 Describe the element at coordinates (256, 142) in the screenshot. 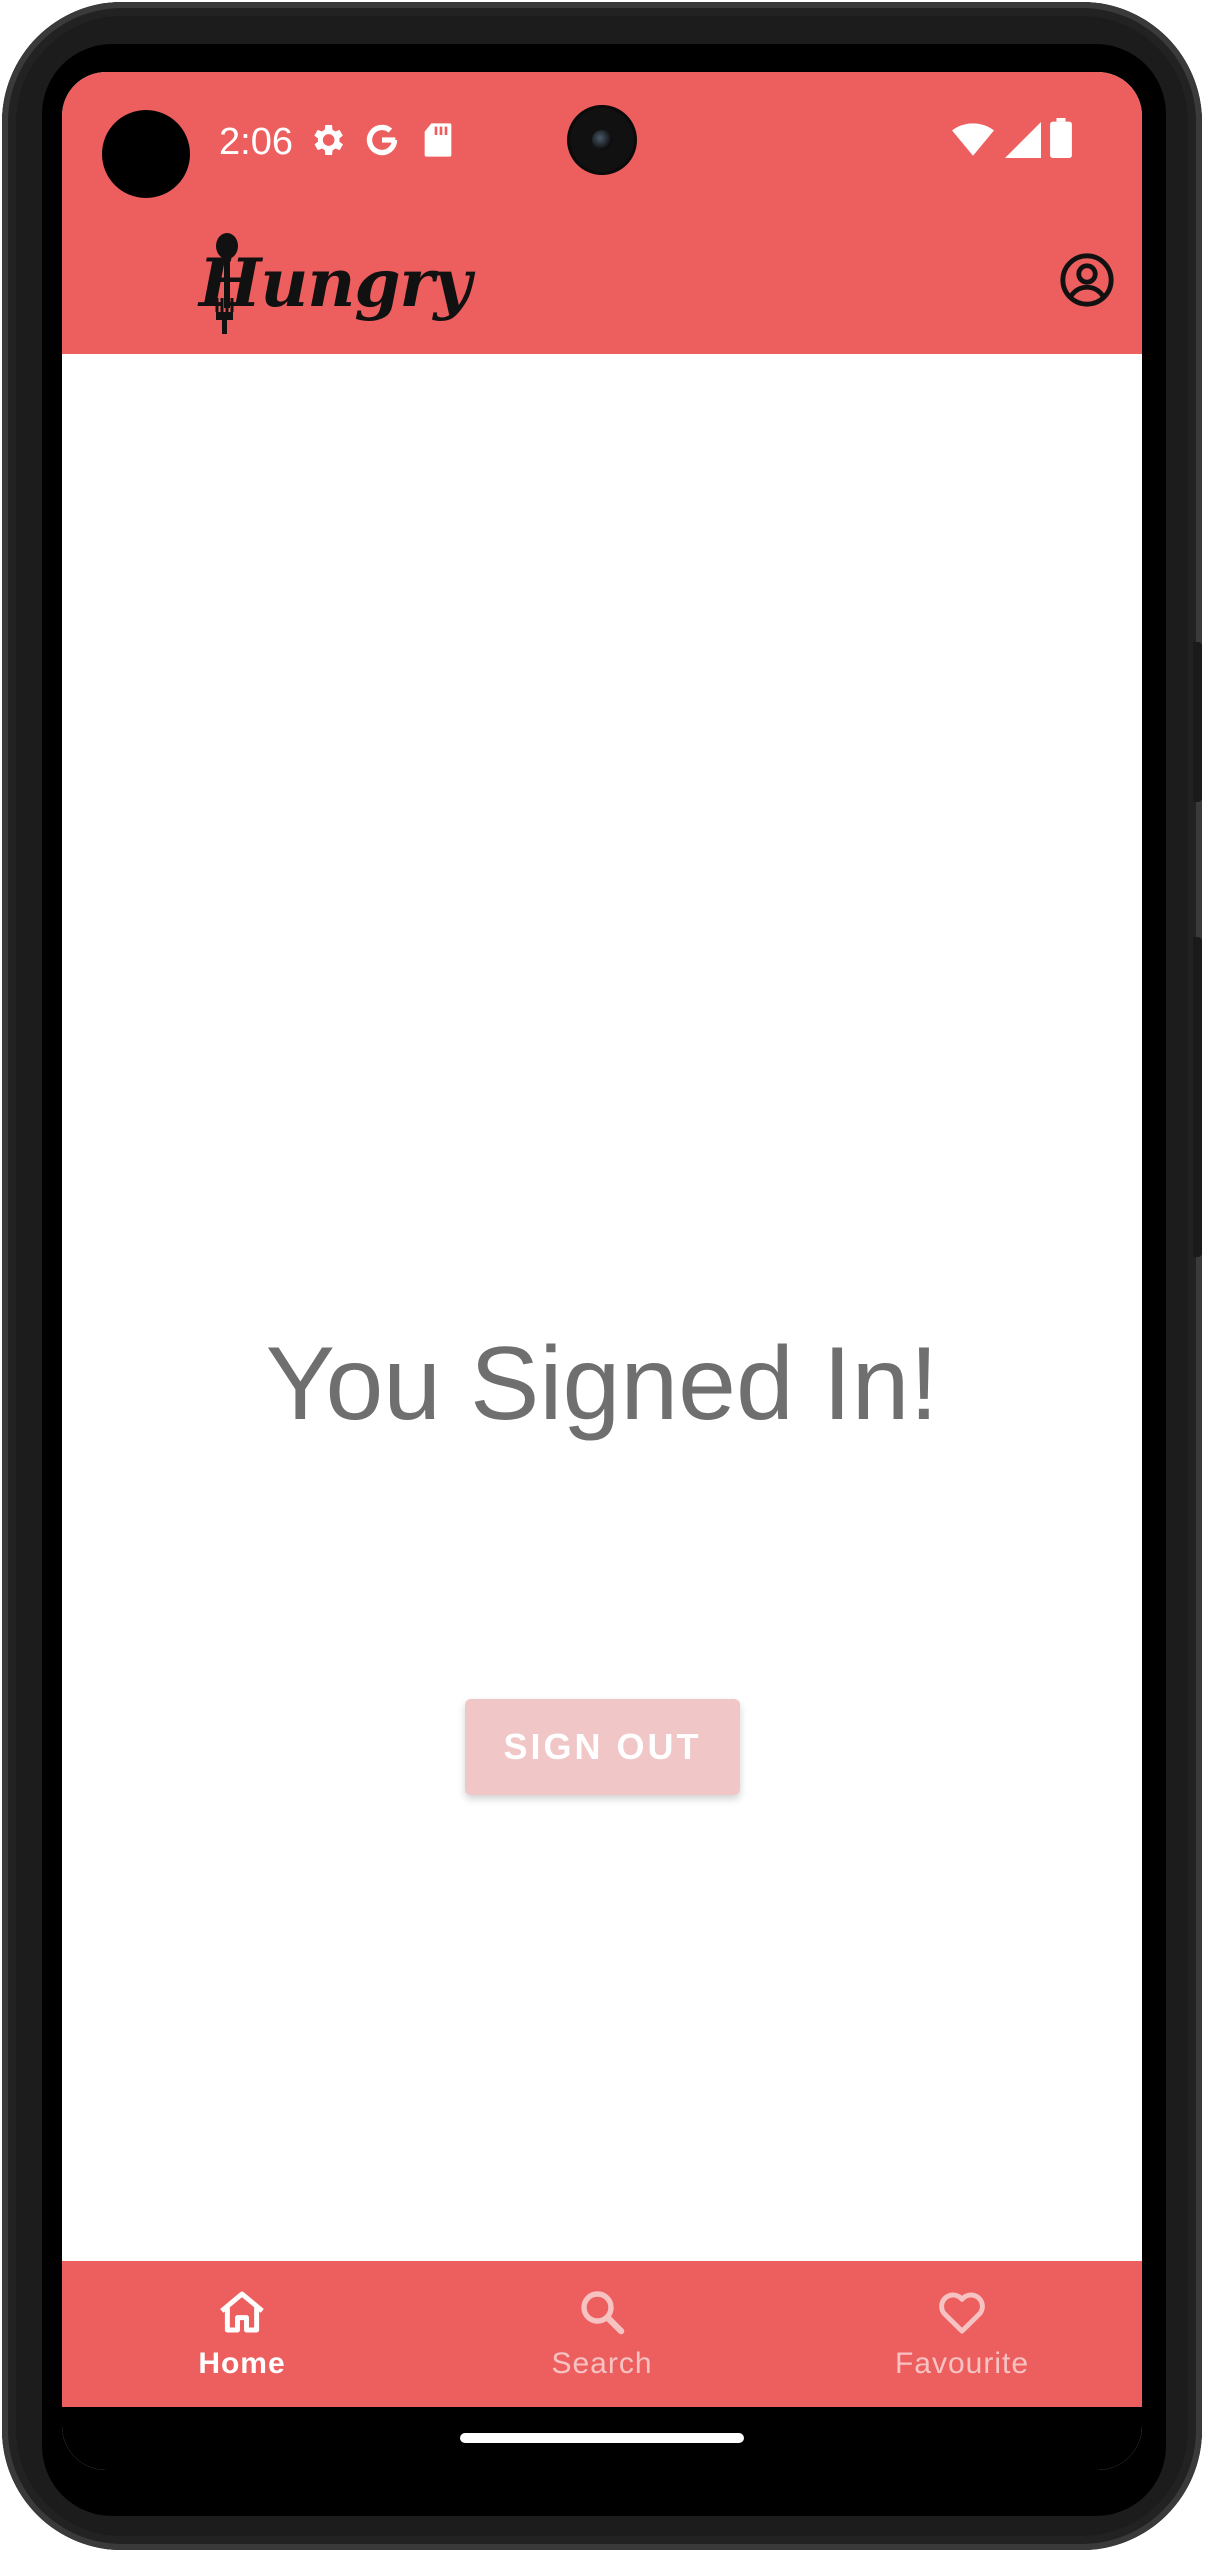

I see `status-time: 2:06` at that location.